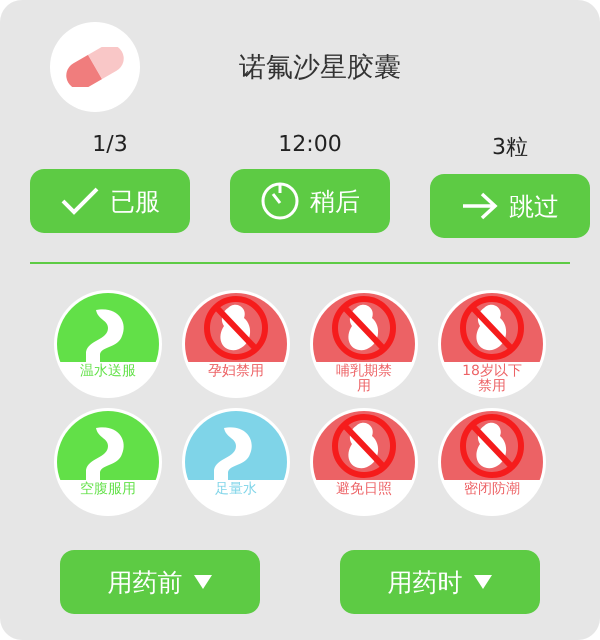 This screenshot has height=640, width=600. What do you see at coordinates (440, 582) in the screenshot?
I see `section-dropdown-button: 用药时` at bounding box center [440, 582].